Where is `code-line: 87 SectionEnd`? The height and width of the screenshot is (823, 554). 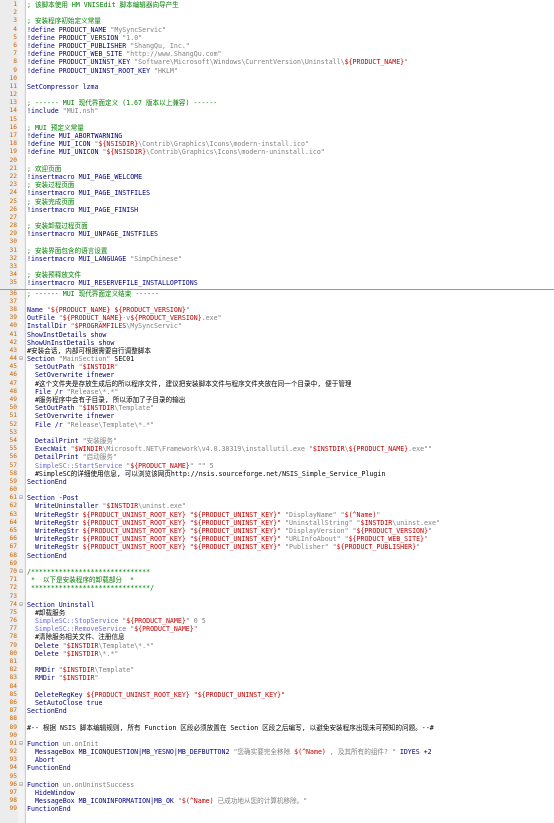
code-line: 87 SectionEnd is located at coordinates (277, 711).